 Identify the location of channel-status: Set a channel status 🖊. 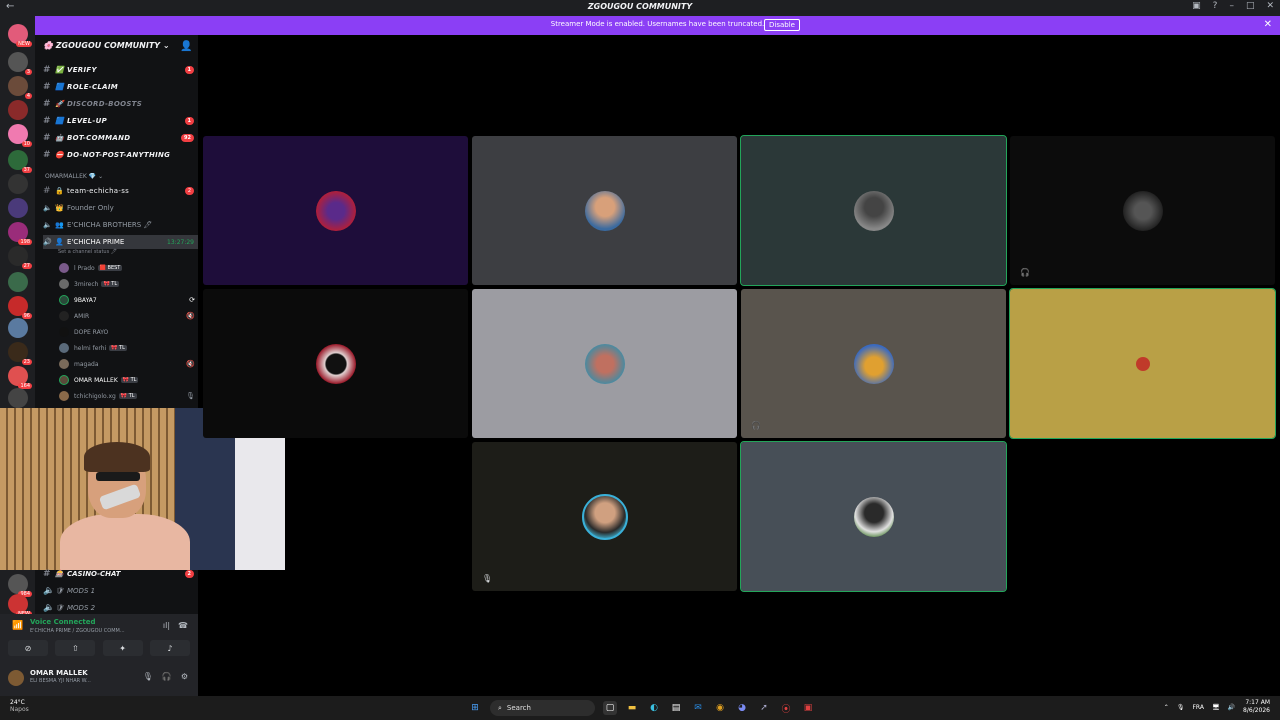
(87, 252).